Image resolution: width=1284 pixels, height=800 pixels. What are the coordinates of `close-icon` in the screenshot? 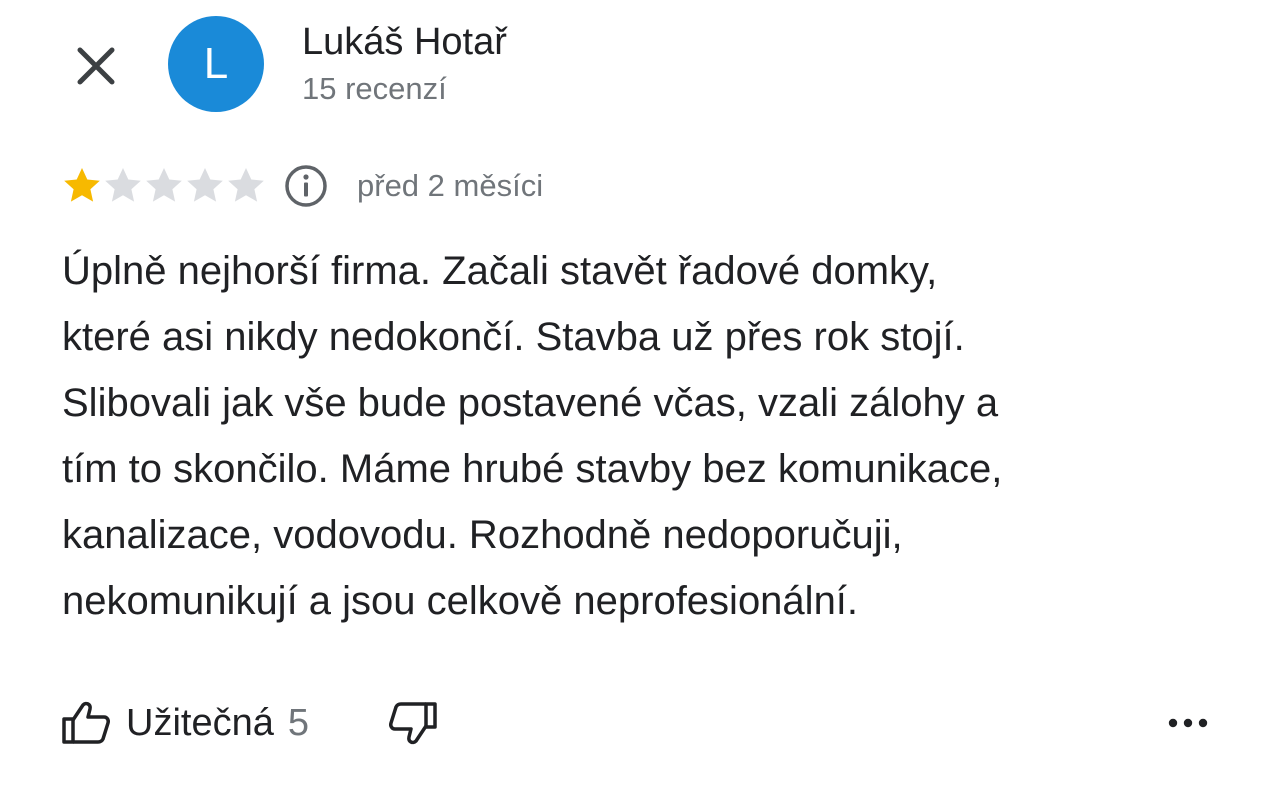 It's located at (96, 66).